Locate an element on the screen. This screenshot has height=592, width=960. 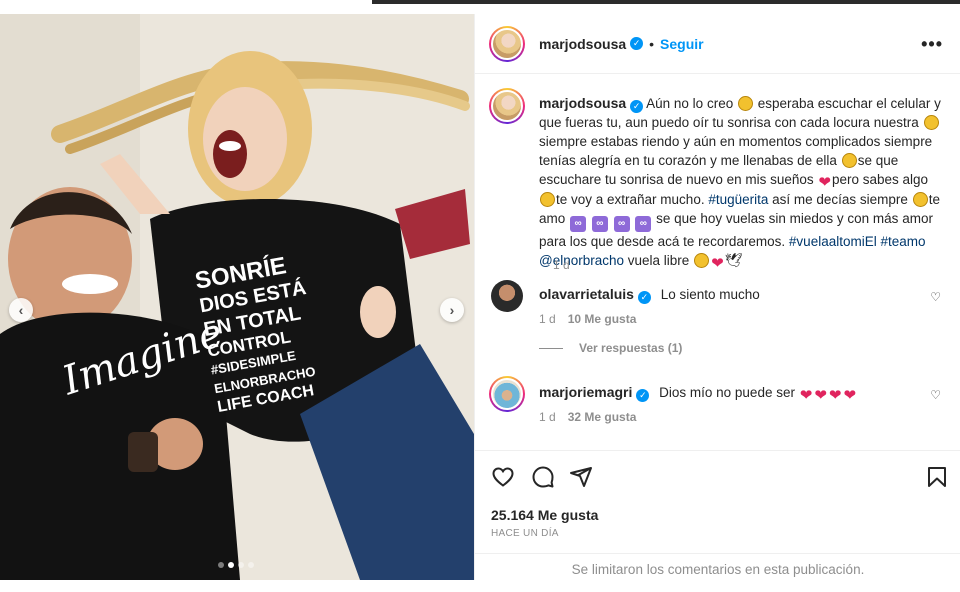
chevron-right-icon: › is located at coordinates (452, 310).